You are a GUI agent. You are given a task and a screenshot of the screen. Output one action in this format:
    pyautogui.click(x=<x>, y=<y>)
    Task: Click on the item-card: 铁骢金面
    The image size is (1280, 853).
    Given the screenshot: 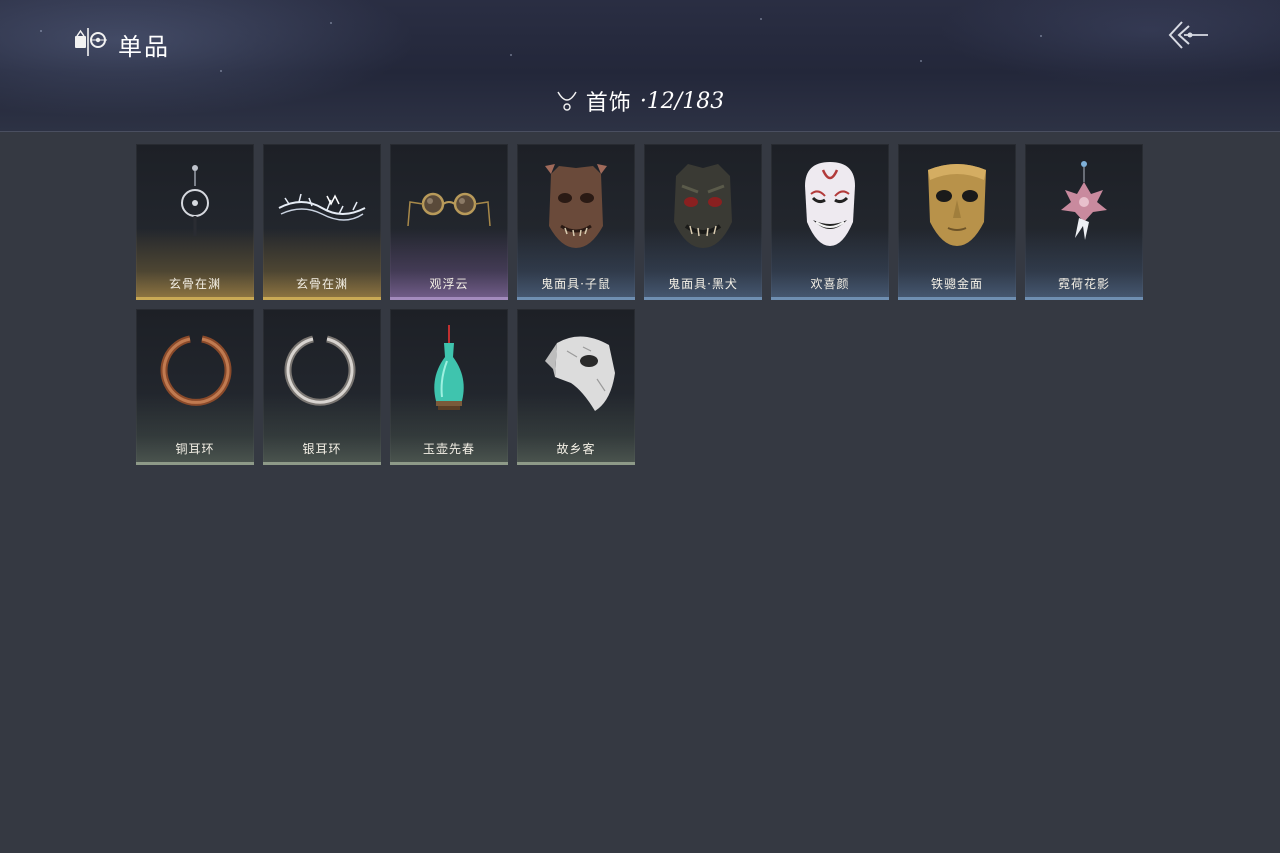 What is the action you would take?
    pyautogui.click(x=957, y=222)
    